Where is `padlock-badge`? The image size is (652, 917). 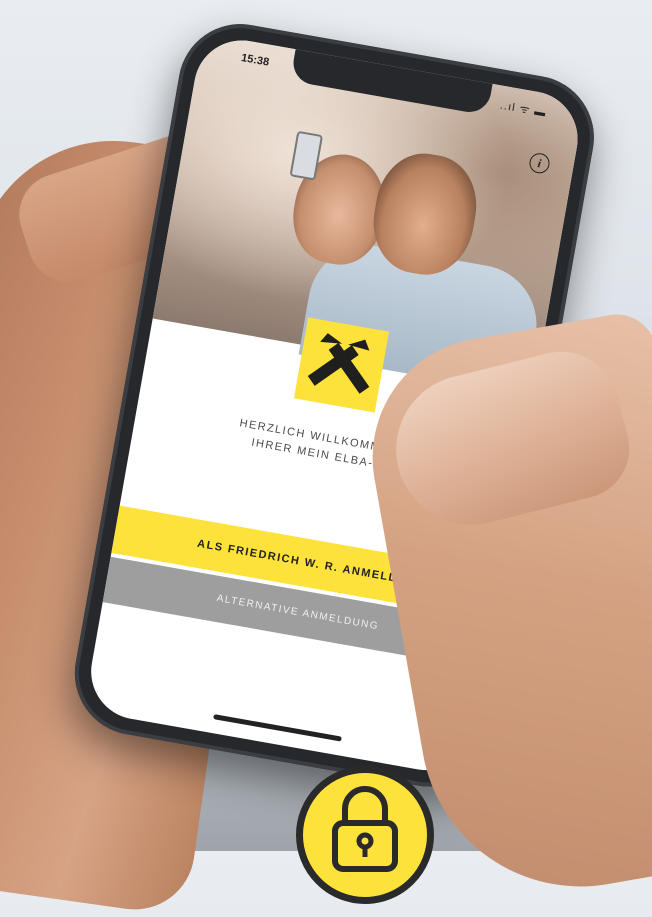
padlock-badge is located at coordinates (365, 835).